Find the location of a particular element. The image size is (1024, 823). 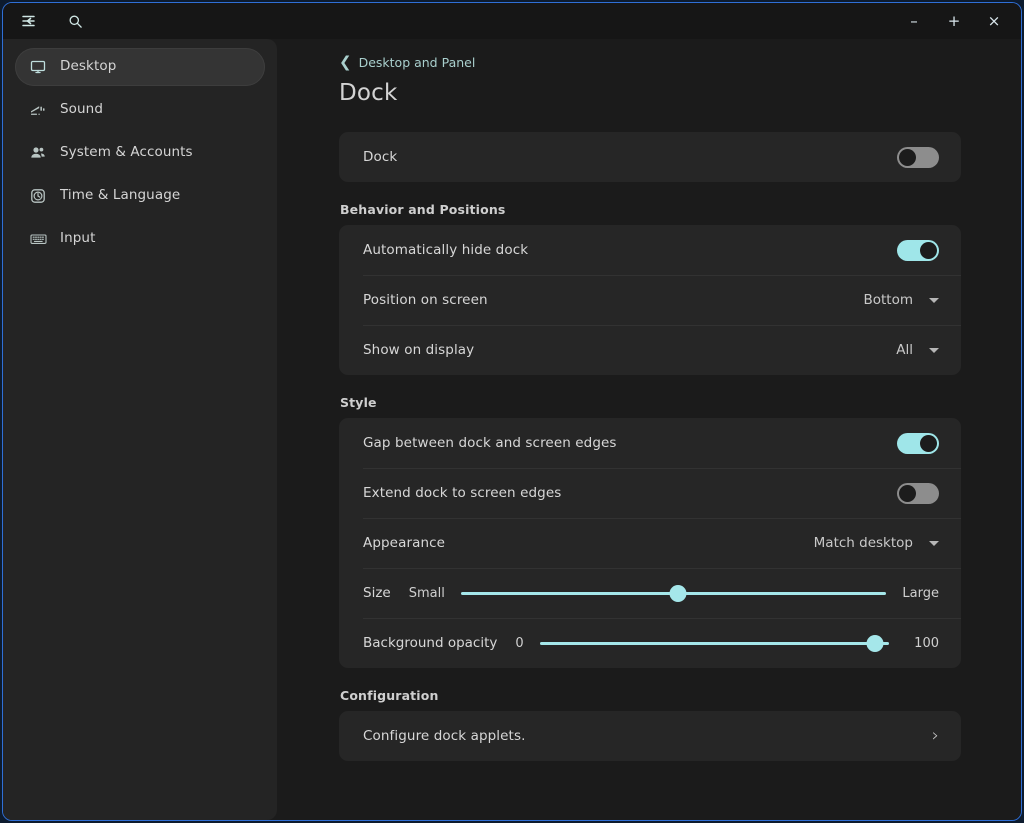

sidebar-item-system-and-accounts: System & Accounts is located at coordinates (140, 153).